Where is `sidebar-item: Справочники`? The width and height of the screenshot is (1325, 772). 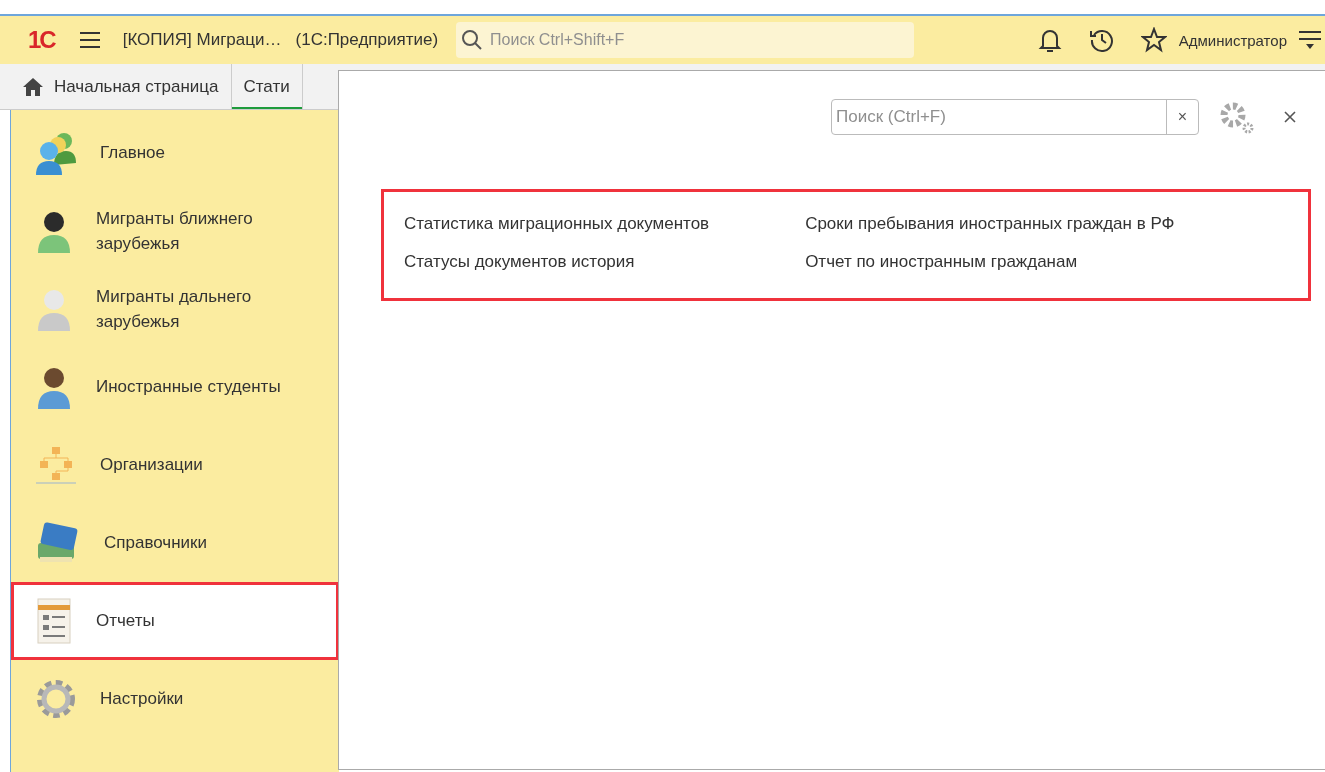 sidebar-item: Справочники is located at coordinates (175, 543).